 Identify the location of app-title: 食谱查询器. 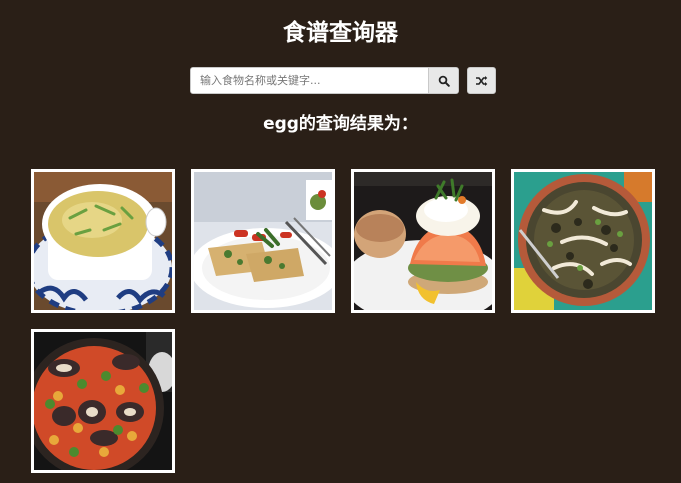
(340, 33).